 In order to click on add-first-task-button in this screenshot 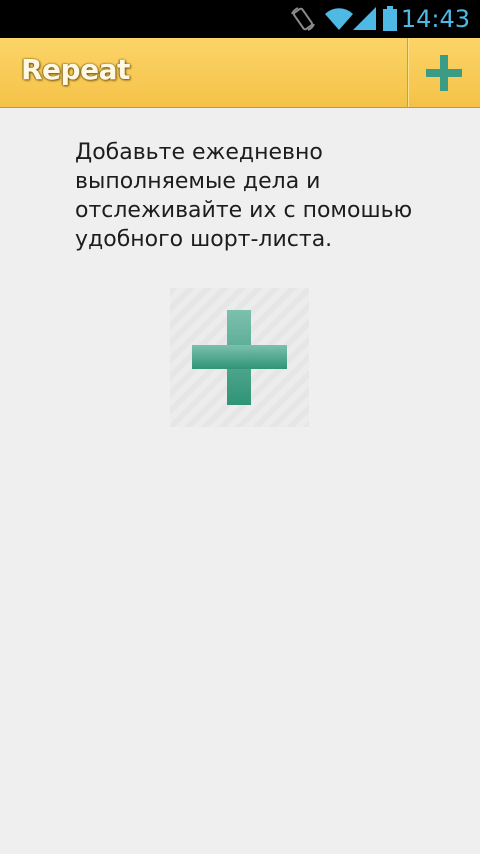, I will do `click(239, 357)`.